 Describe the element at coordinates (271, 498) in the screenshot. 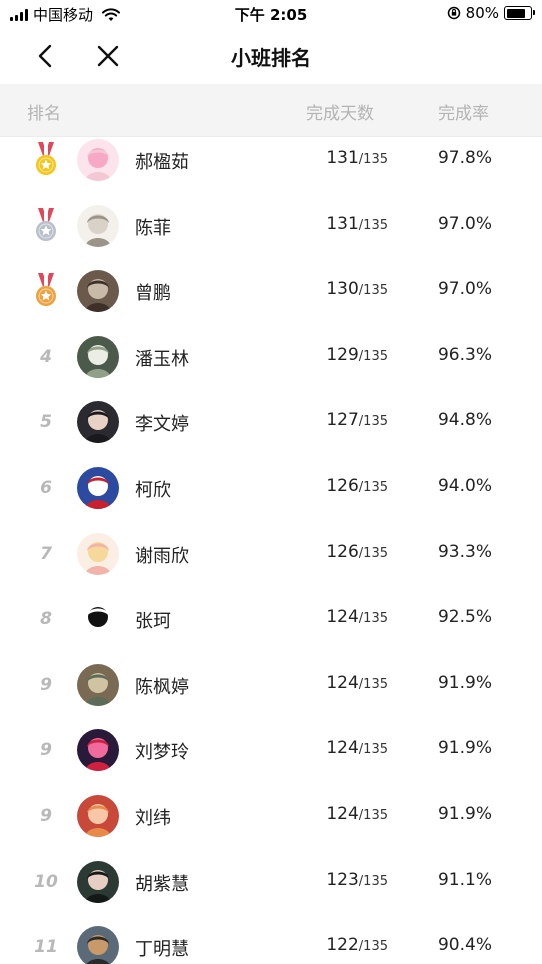

I see `ranking-row: 6 柯欣 126/135 94.0%` at that location.